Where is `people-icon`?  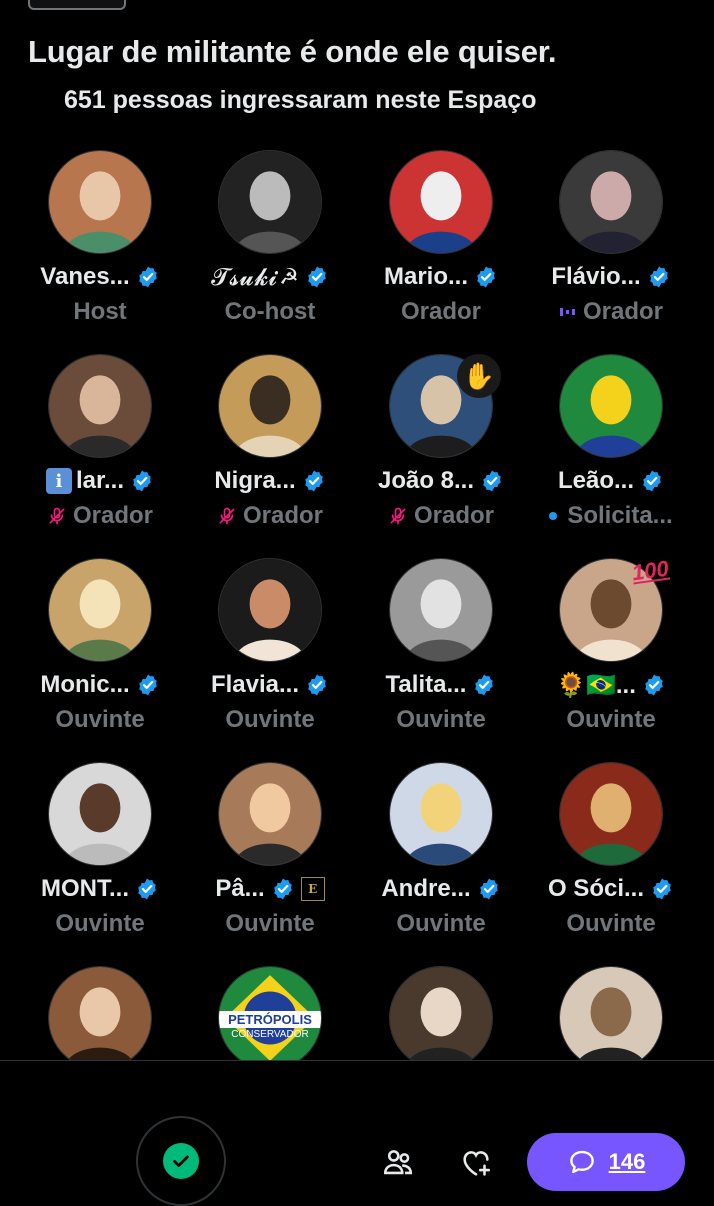 people-icon is located at coordinates (398, 1163).